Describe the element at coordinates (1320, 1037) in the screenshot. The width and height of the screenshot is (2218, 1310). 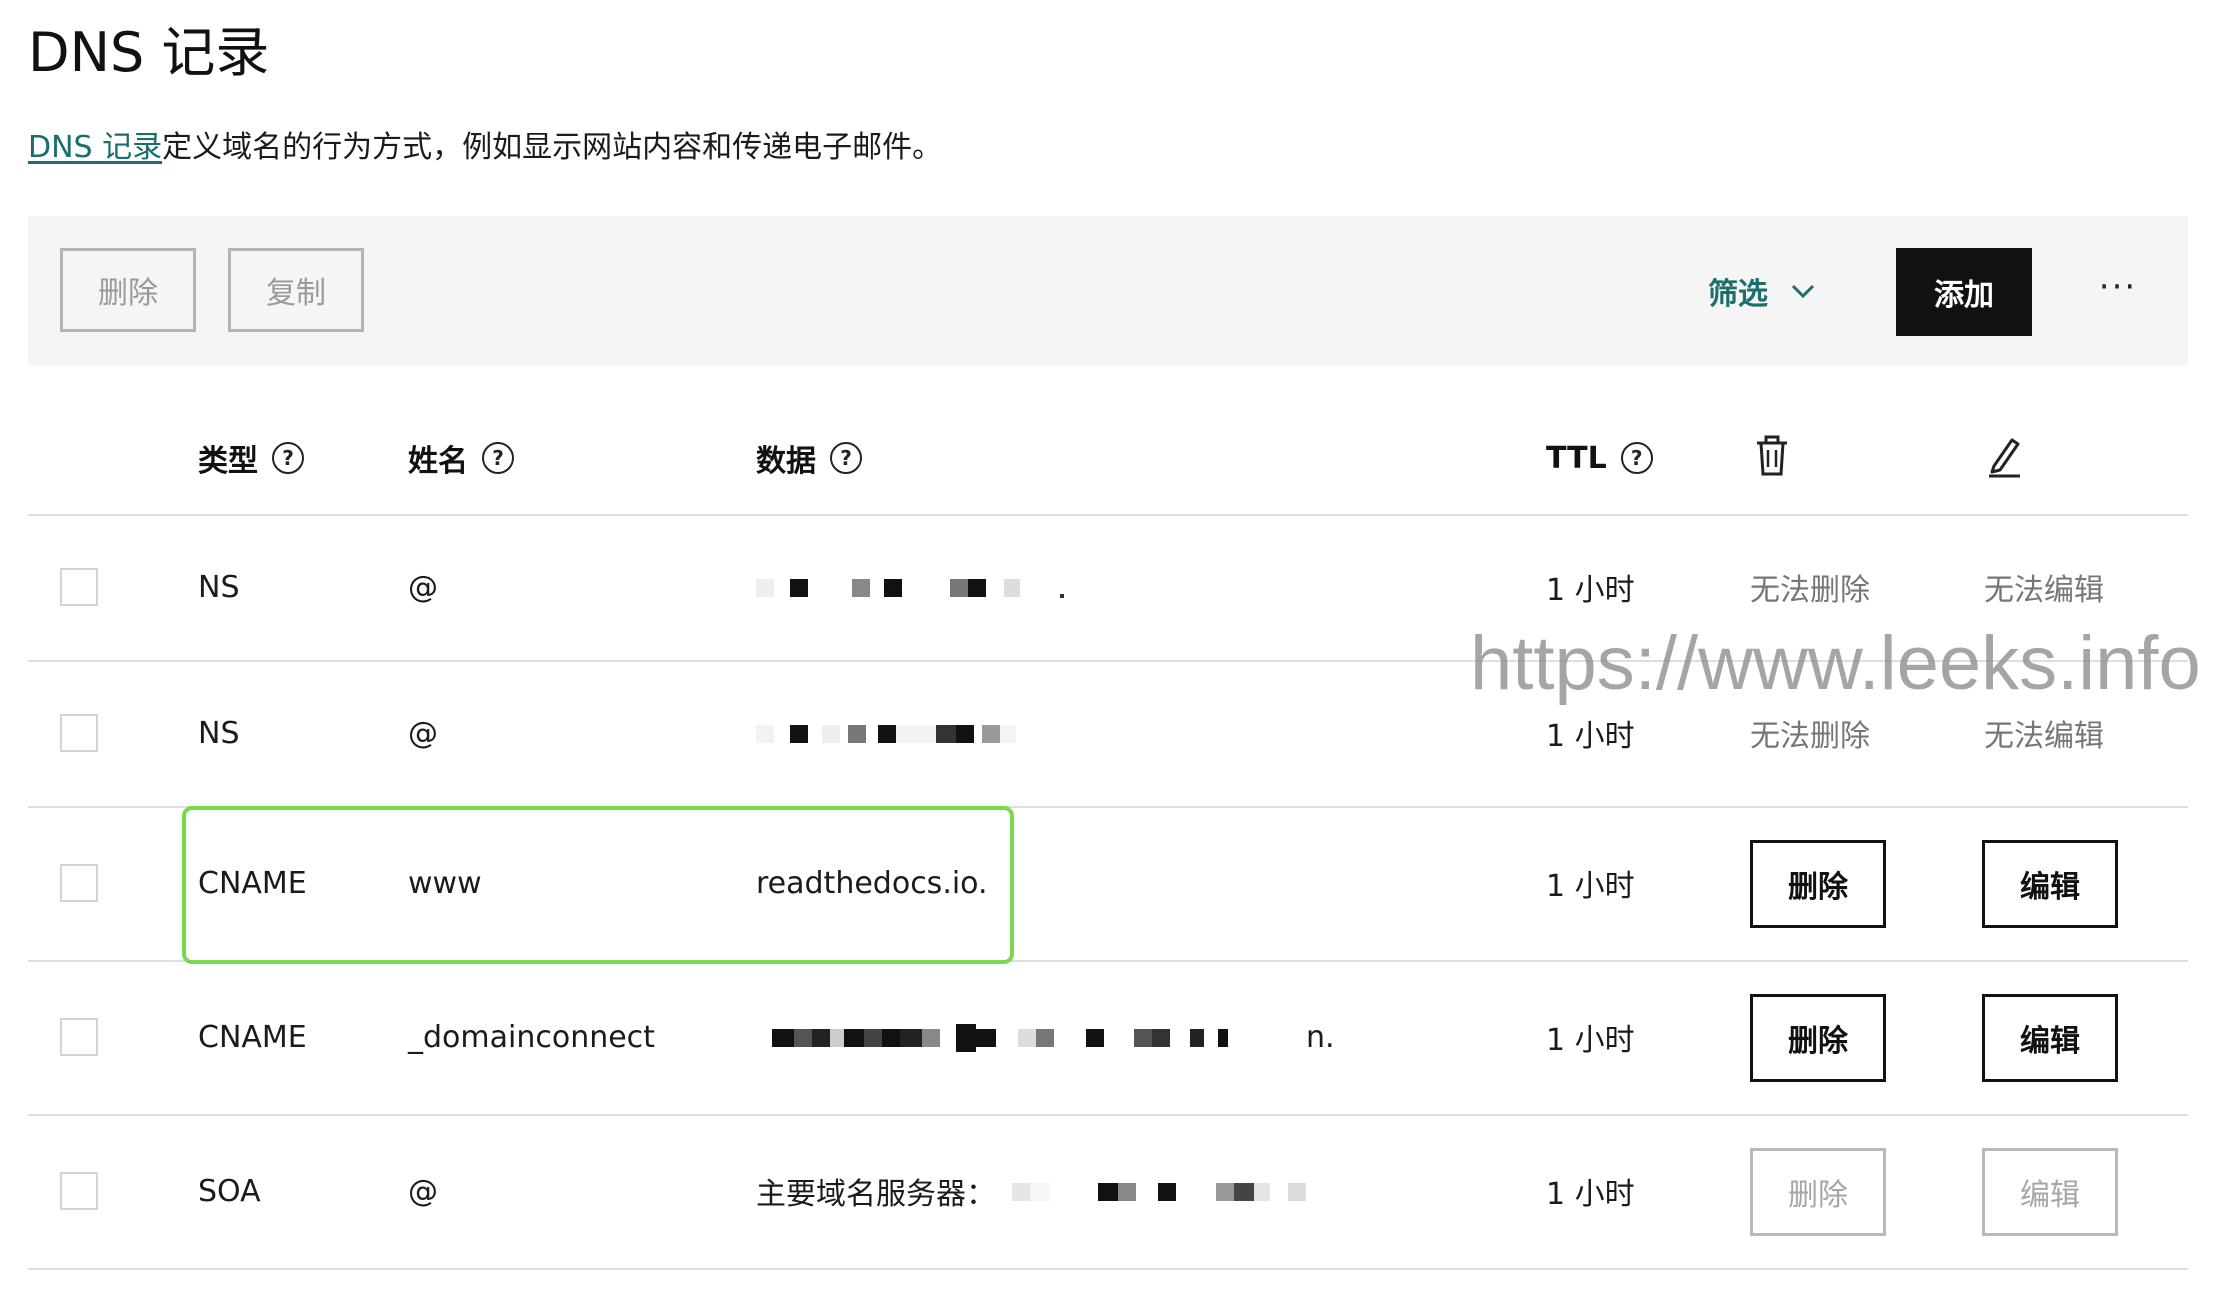
I see `row-data-tail: n.` at that location.